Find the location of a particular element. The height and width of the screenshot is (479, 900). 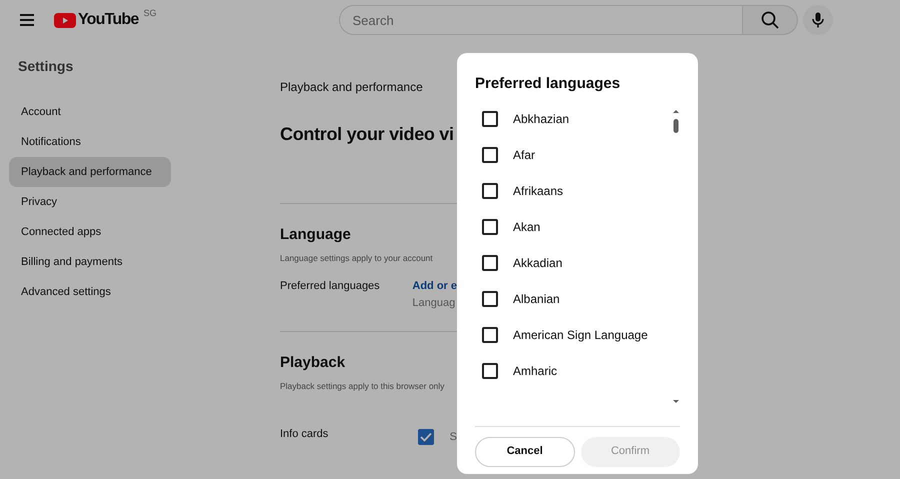

add-languages-link: Add or e is located at coordinates (434, 286).